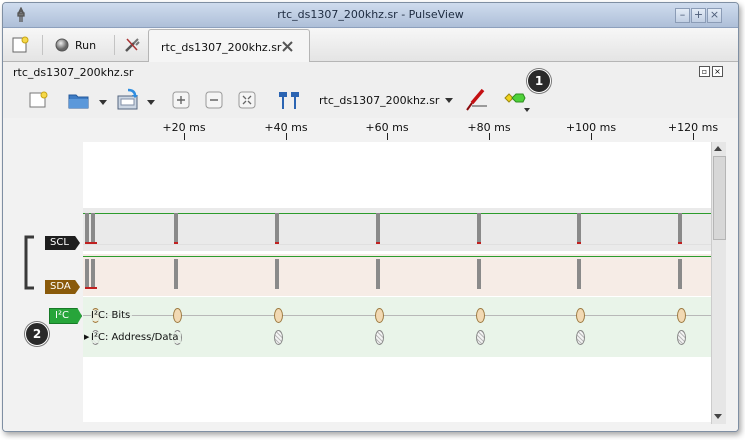 This screenshot has height=440, width=745. What do you see at coordinates (379, 100) in the screenshot?
I see `device-selector: rtc_ds1307_200khz.sr` at bounding box center [379, 100].